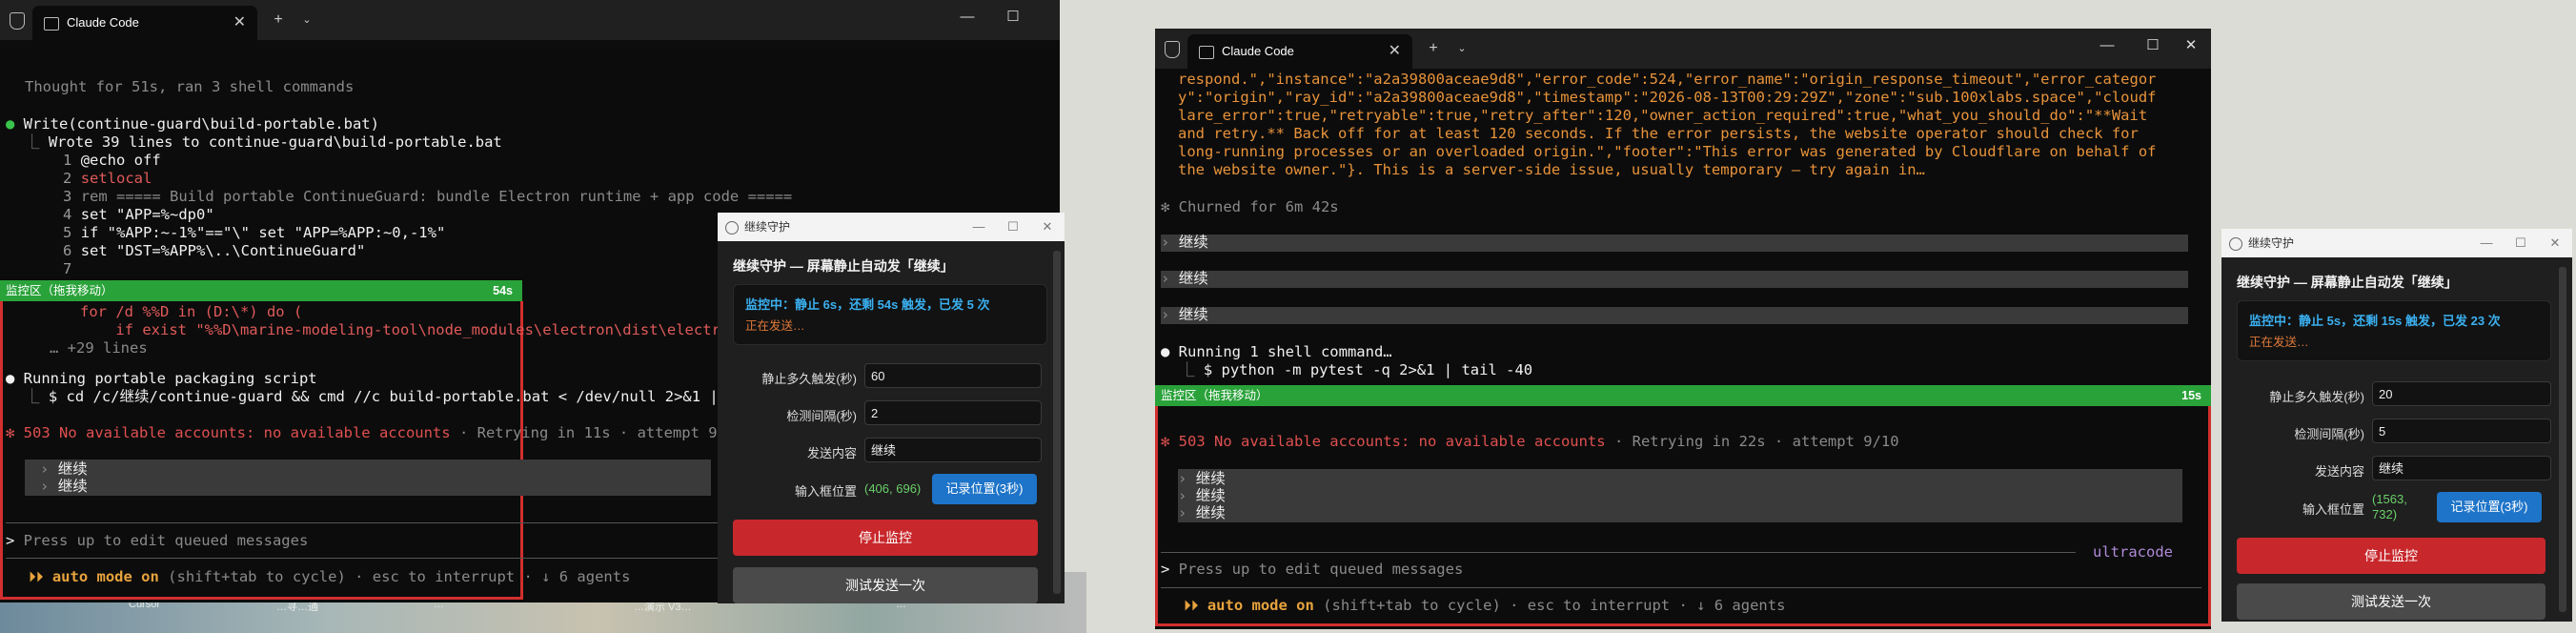  I want to click on thought-text: Thought for 51s, ran 3 shell commands, so click(190, 87).